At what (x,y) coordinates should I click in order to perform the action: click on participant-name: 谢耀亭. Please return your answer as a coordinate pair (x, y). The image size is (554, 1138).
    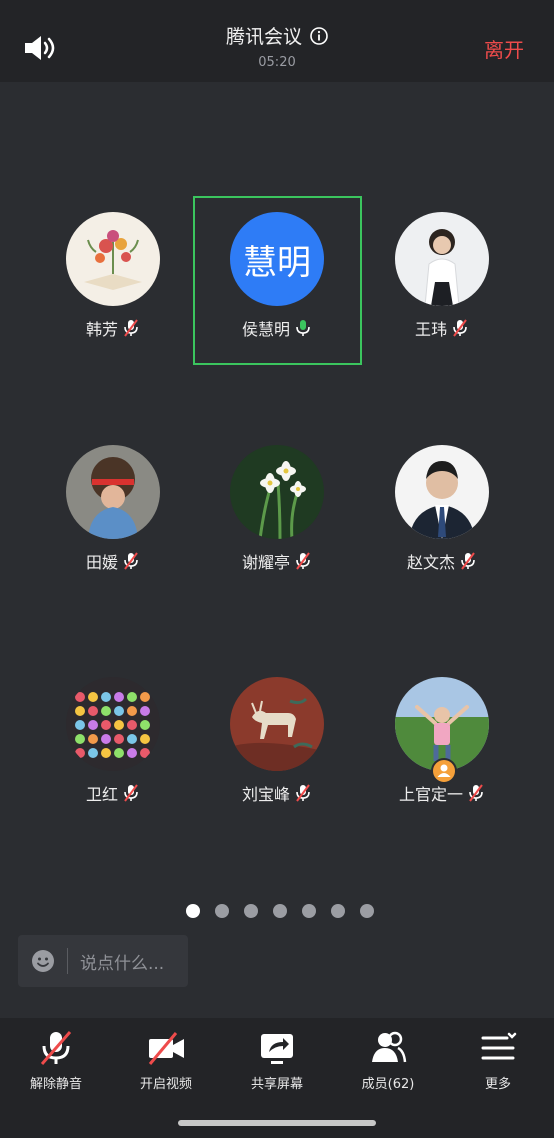
    Looking at the image, I should click on (265, 562).